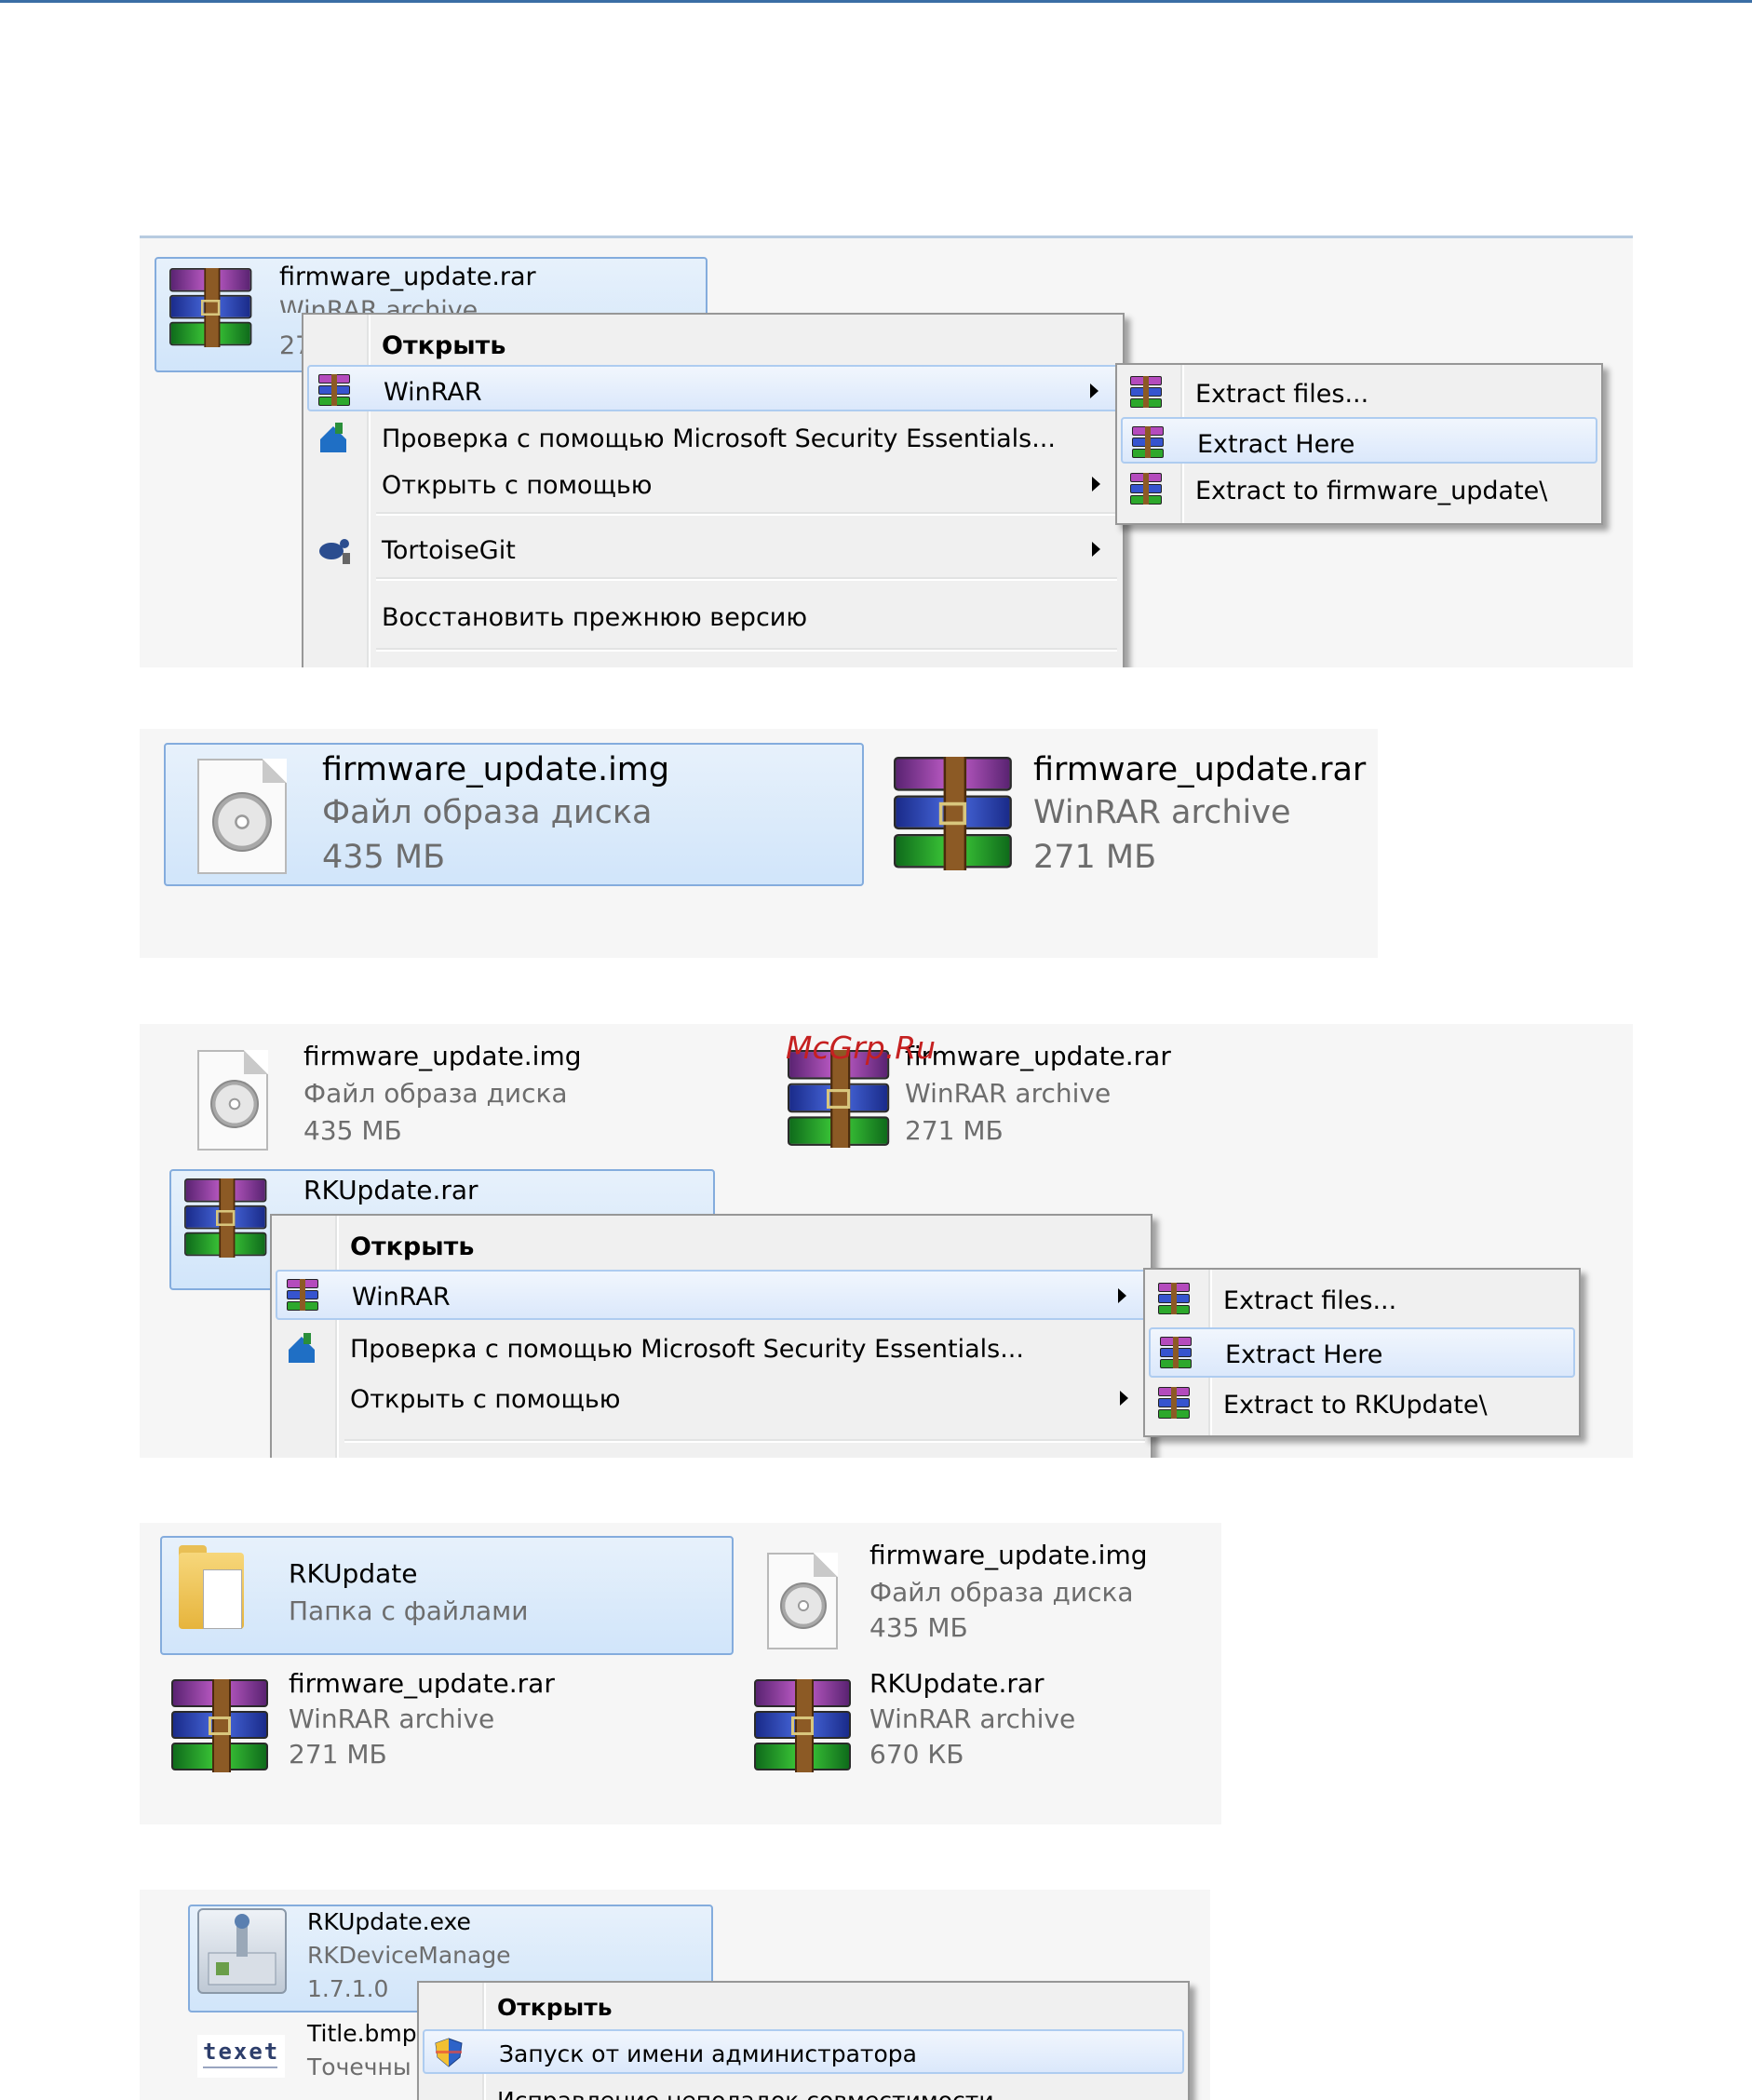 The width and height of the screenshot is (1752, 2100). I want to click on menu-item-run-as-admin: Запуск от имени администратора, so click(803, 2051).